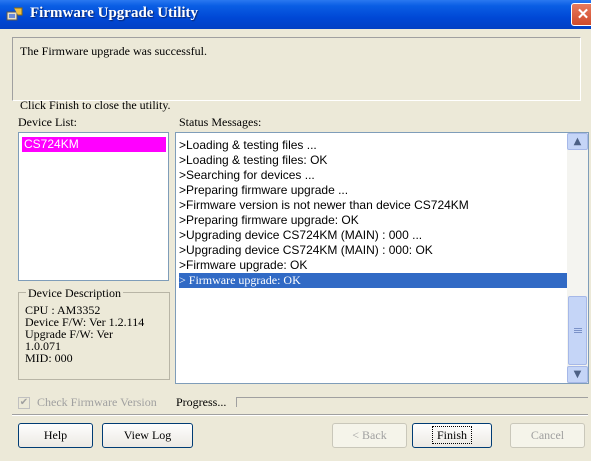 This screenshot has height=461, width=591. I want to click on help-button: Help, so click(55, 435).